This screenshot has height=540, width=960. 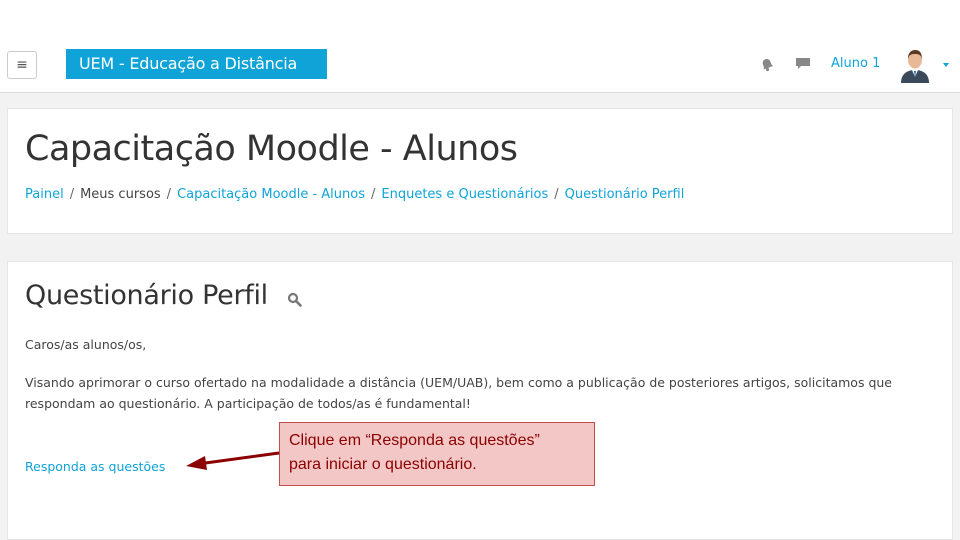 I want to click on page-title: Capacitação Moodle - Alunos, so click(x=271, y=149).